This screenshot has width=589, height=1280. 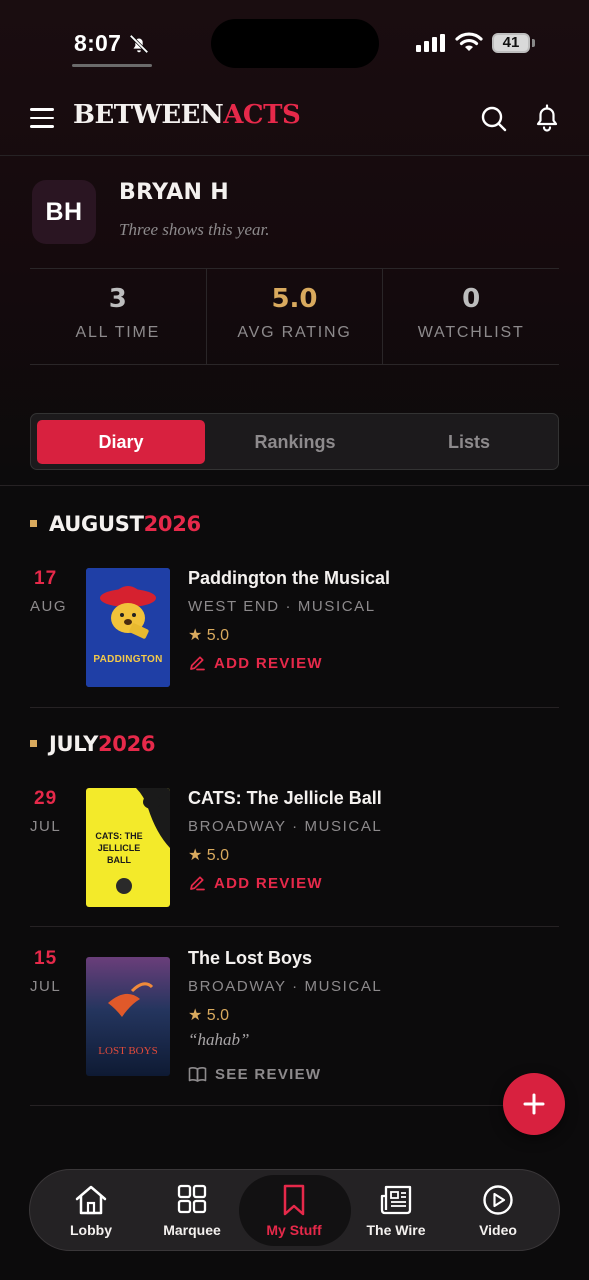 I want to click on month-label: JULY, so click(x=73, y=744).